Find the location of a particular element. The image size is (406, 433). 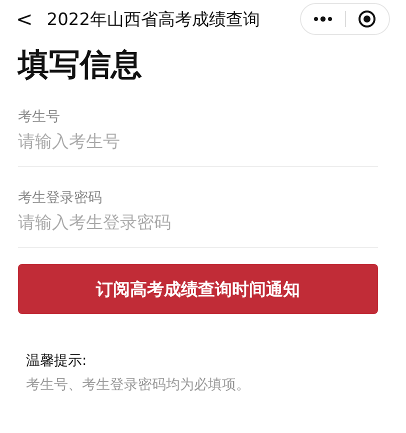

subscribe-button: 订阅高考成绩查询时间通知 is located at coordinates (198, 289).